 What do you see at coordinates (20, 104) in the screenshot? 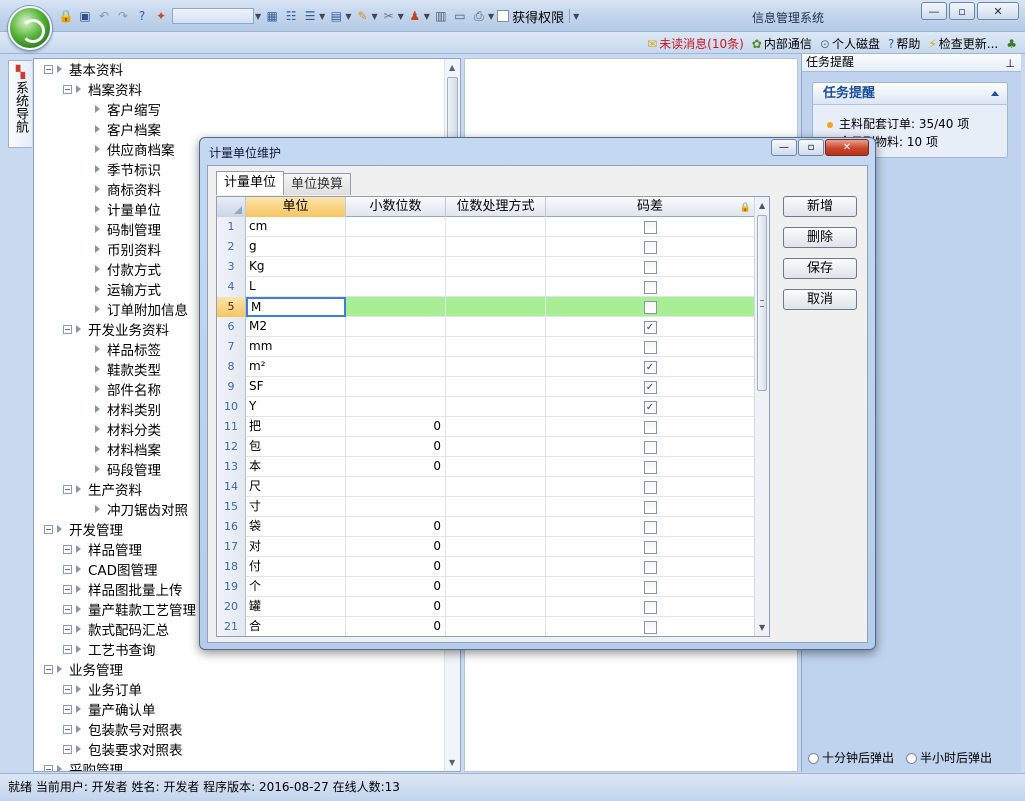
I see `system-nav-tab: ▚ 系统导航` at bounding box center [20, 104].